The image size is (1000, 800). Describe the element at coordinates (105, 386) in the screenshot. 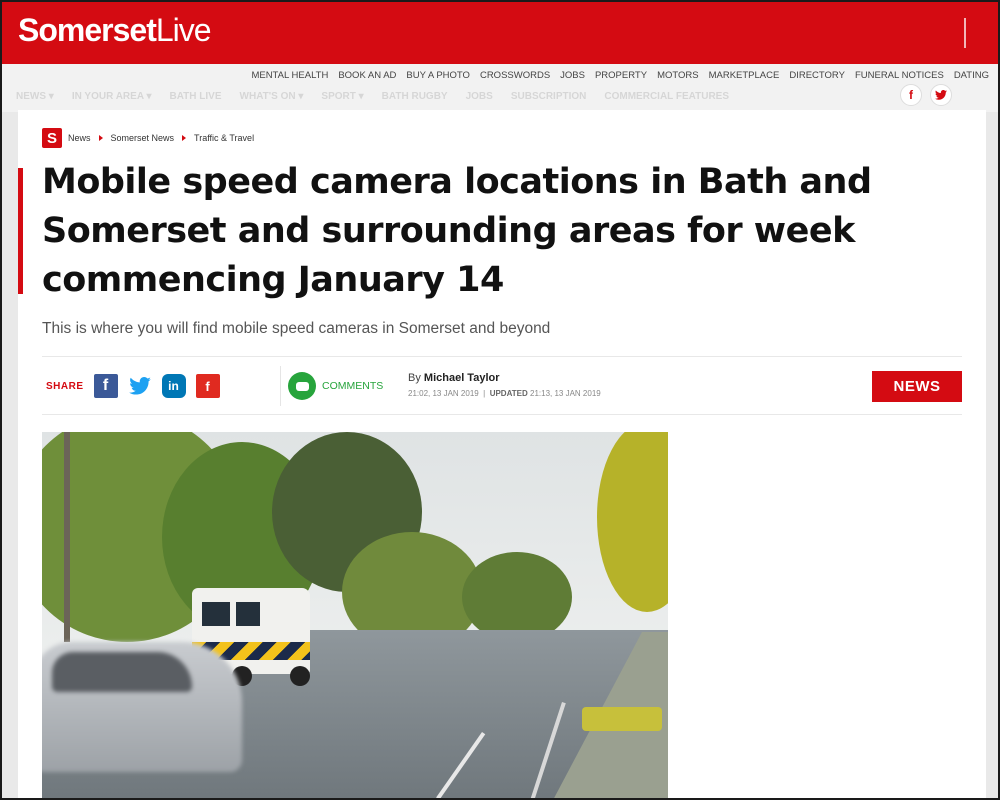

I see `facebook-share-icon: f` at that location.